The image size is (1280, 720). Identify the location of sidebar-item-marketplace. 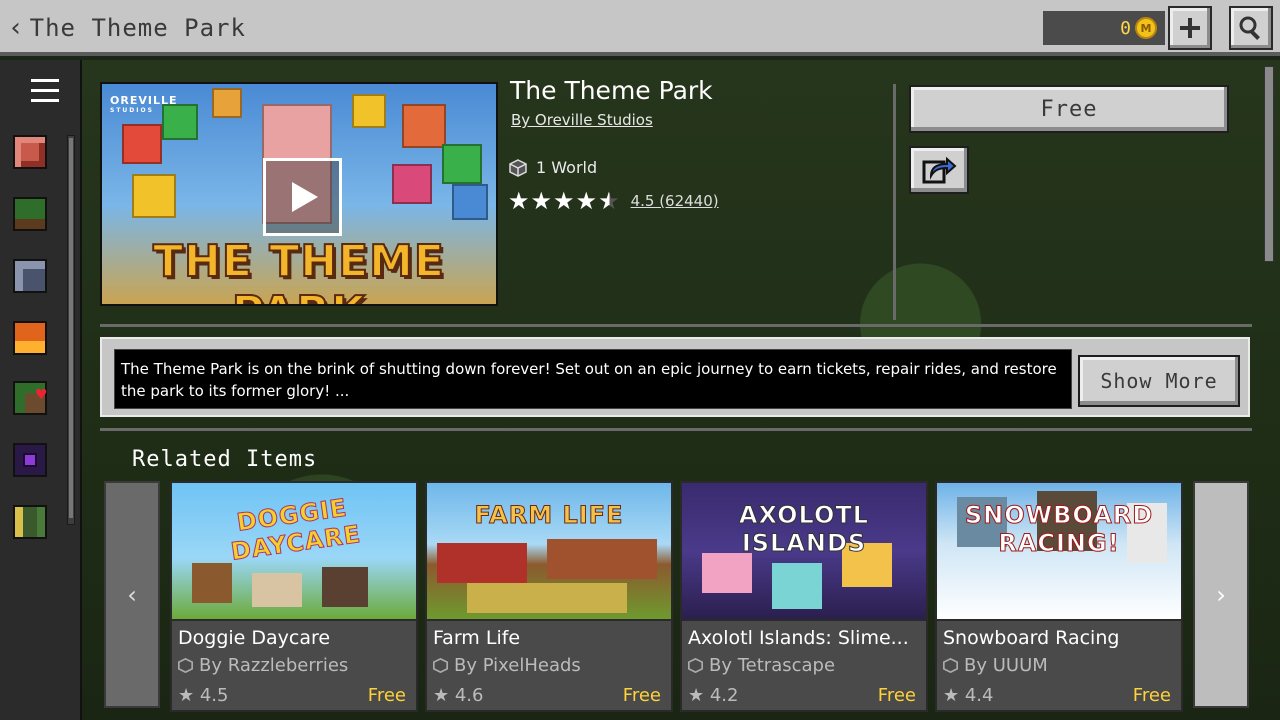
(30, 276).